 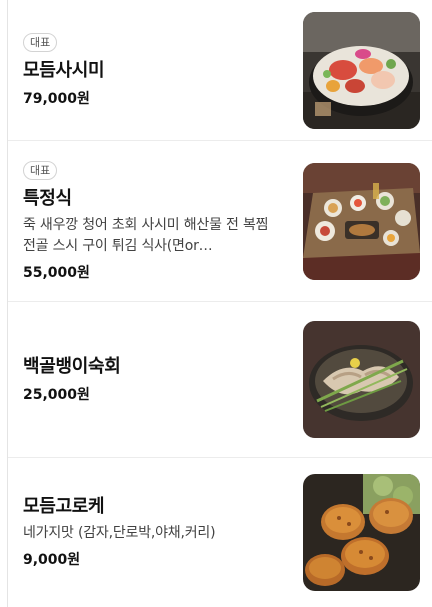 I want to click on menu-info: 대표 모듬사시미 79,000원, so click(x=163, y=70).